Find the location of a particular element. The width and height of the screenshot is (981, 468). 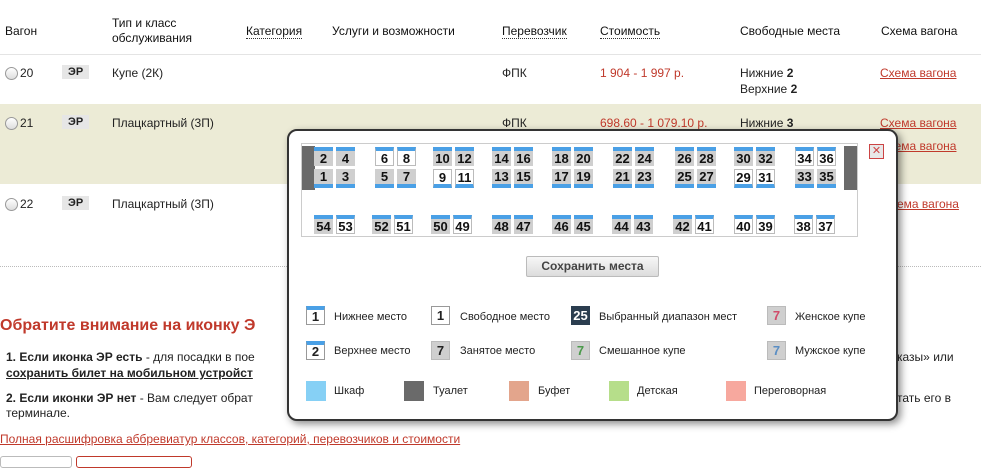

bottom-button-red is located at coordinates (134, 462).